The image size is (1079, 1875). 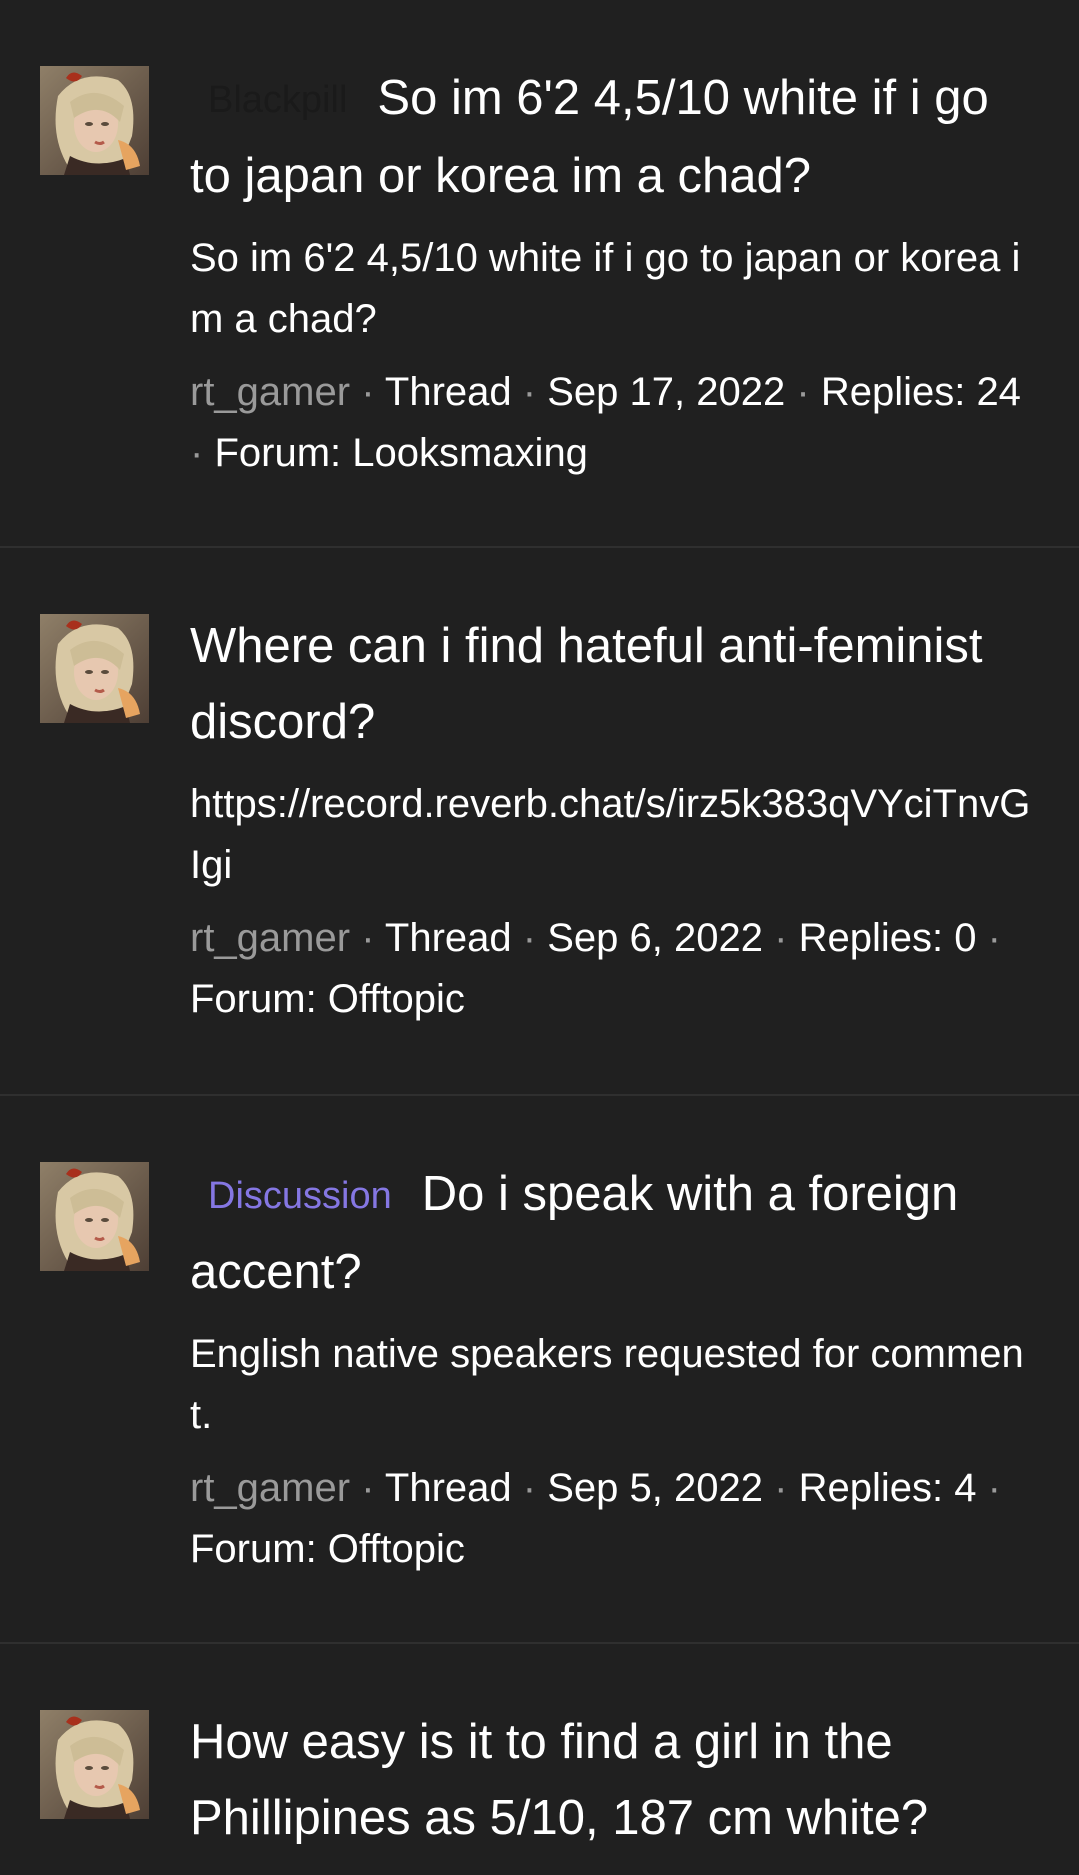 I want to click on thread-date: Sep 6, 2022, so click(x=655, y=938).